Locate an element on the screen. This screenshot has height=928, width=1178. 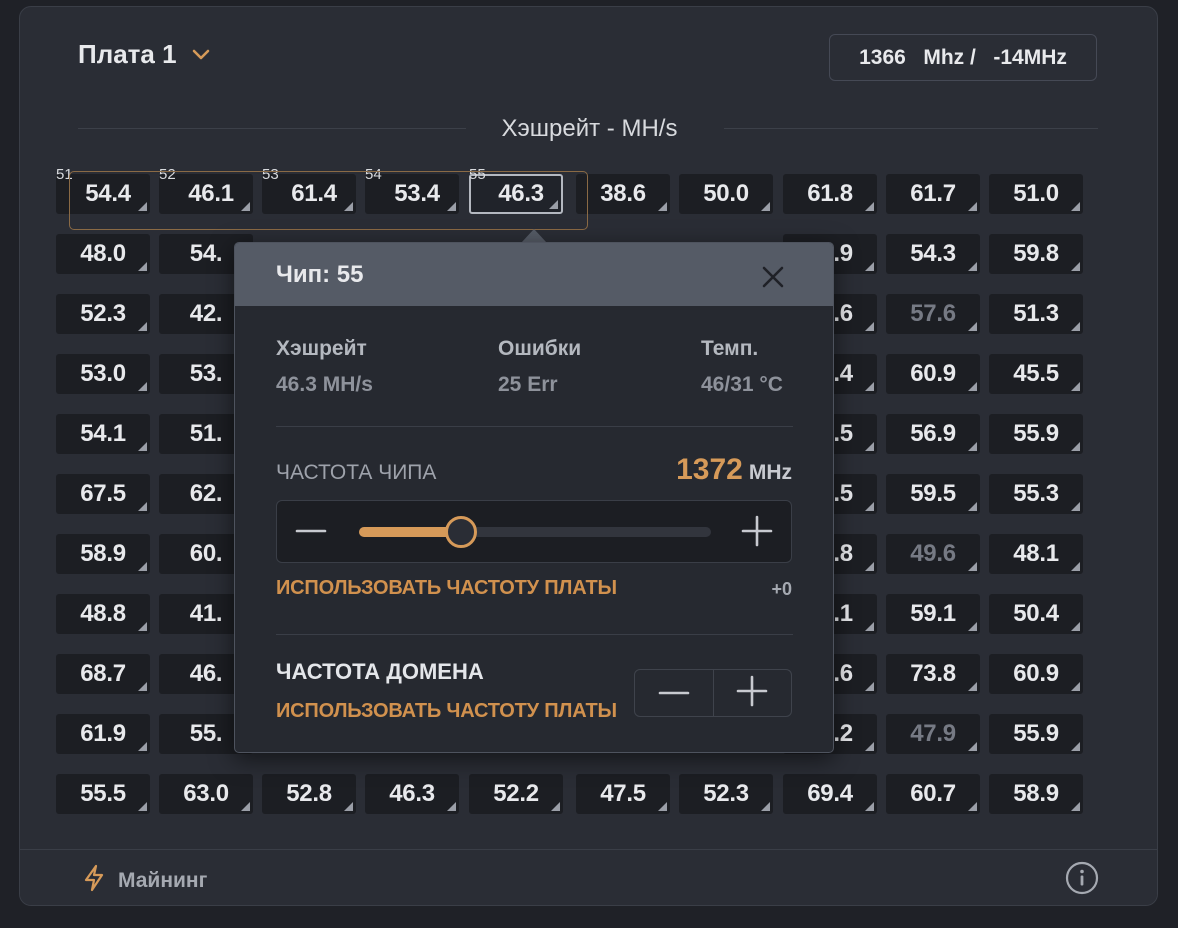
board-selector: Плата 1 is located at coordinates (144, 54).